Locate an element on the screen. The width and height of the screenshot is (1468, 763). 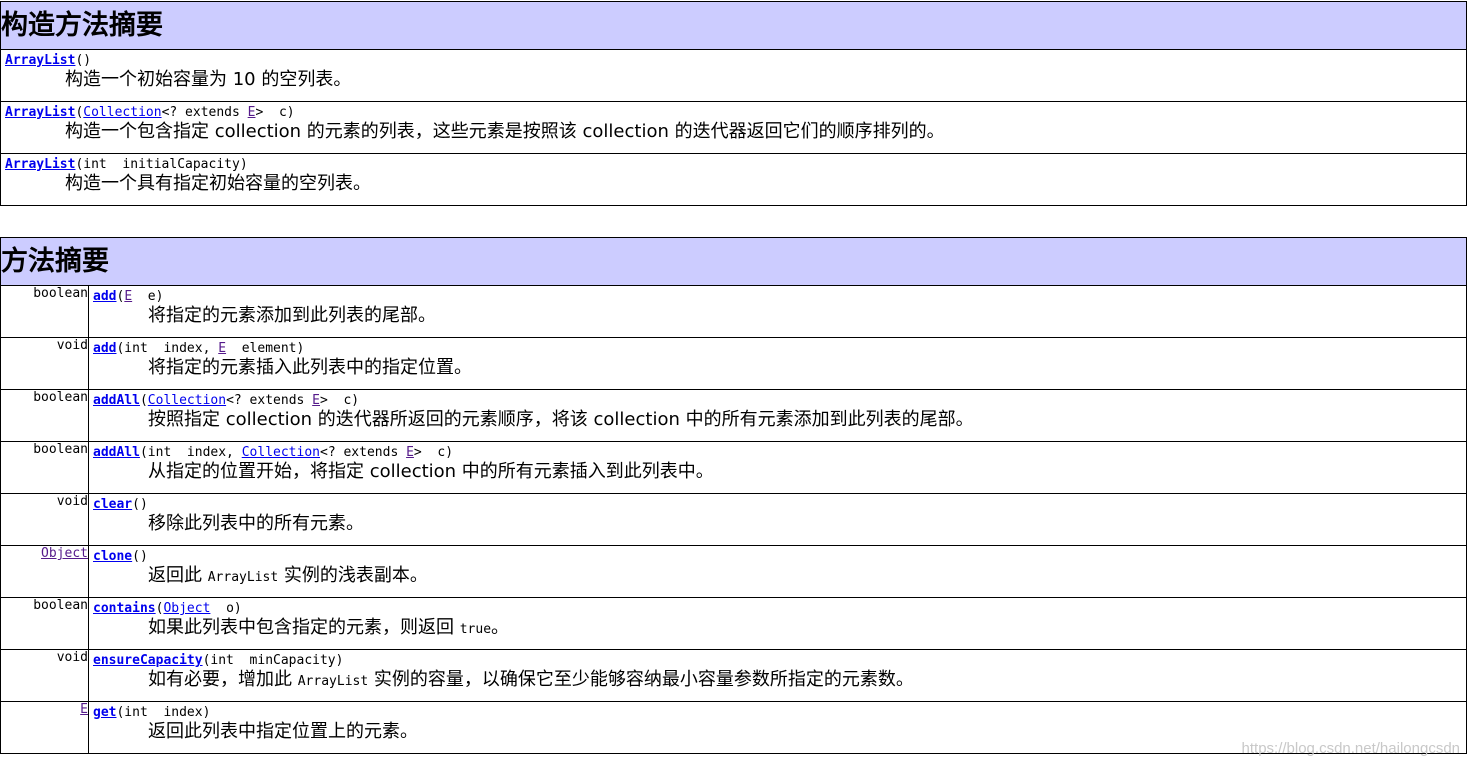
method-link-get: get is located at coordinates (104, 712).